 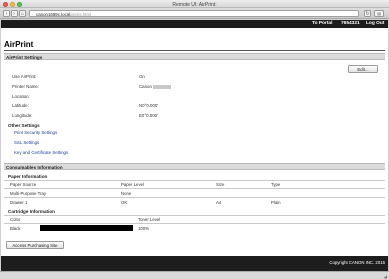 I want to click on reload-icon: ↻, so click(x=367, y=14).